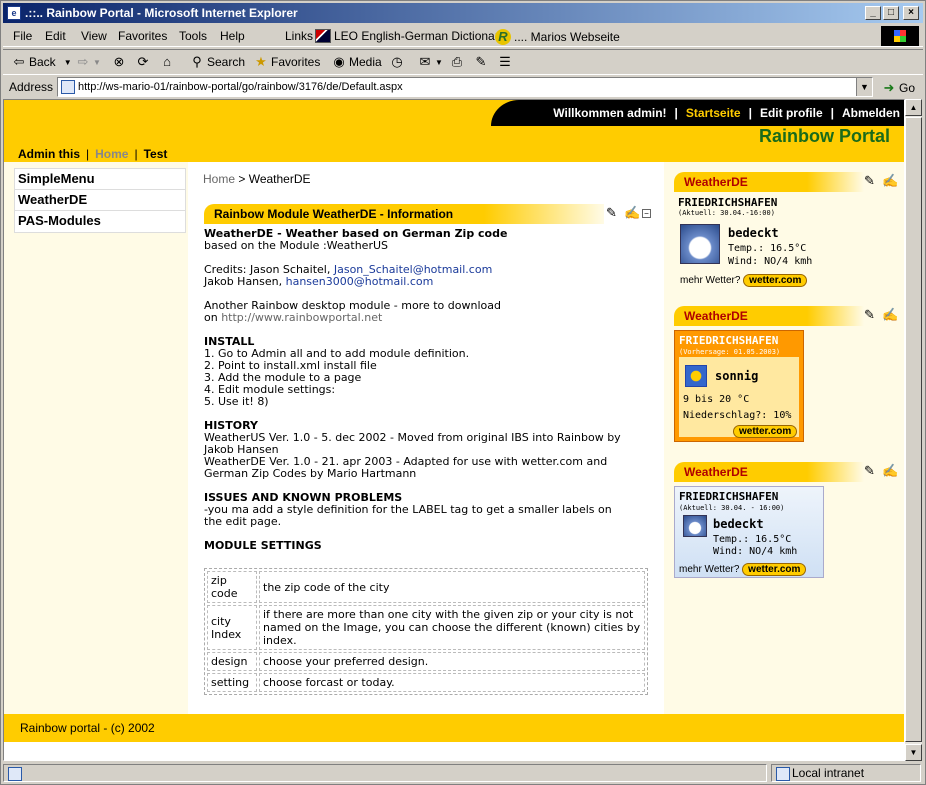 The width and height of the screenshot is (926, 785). What do you see at coordinates (111, 154) in the screenshot?
I see `link-home: Home` at bounding box center [111, 154].